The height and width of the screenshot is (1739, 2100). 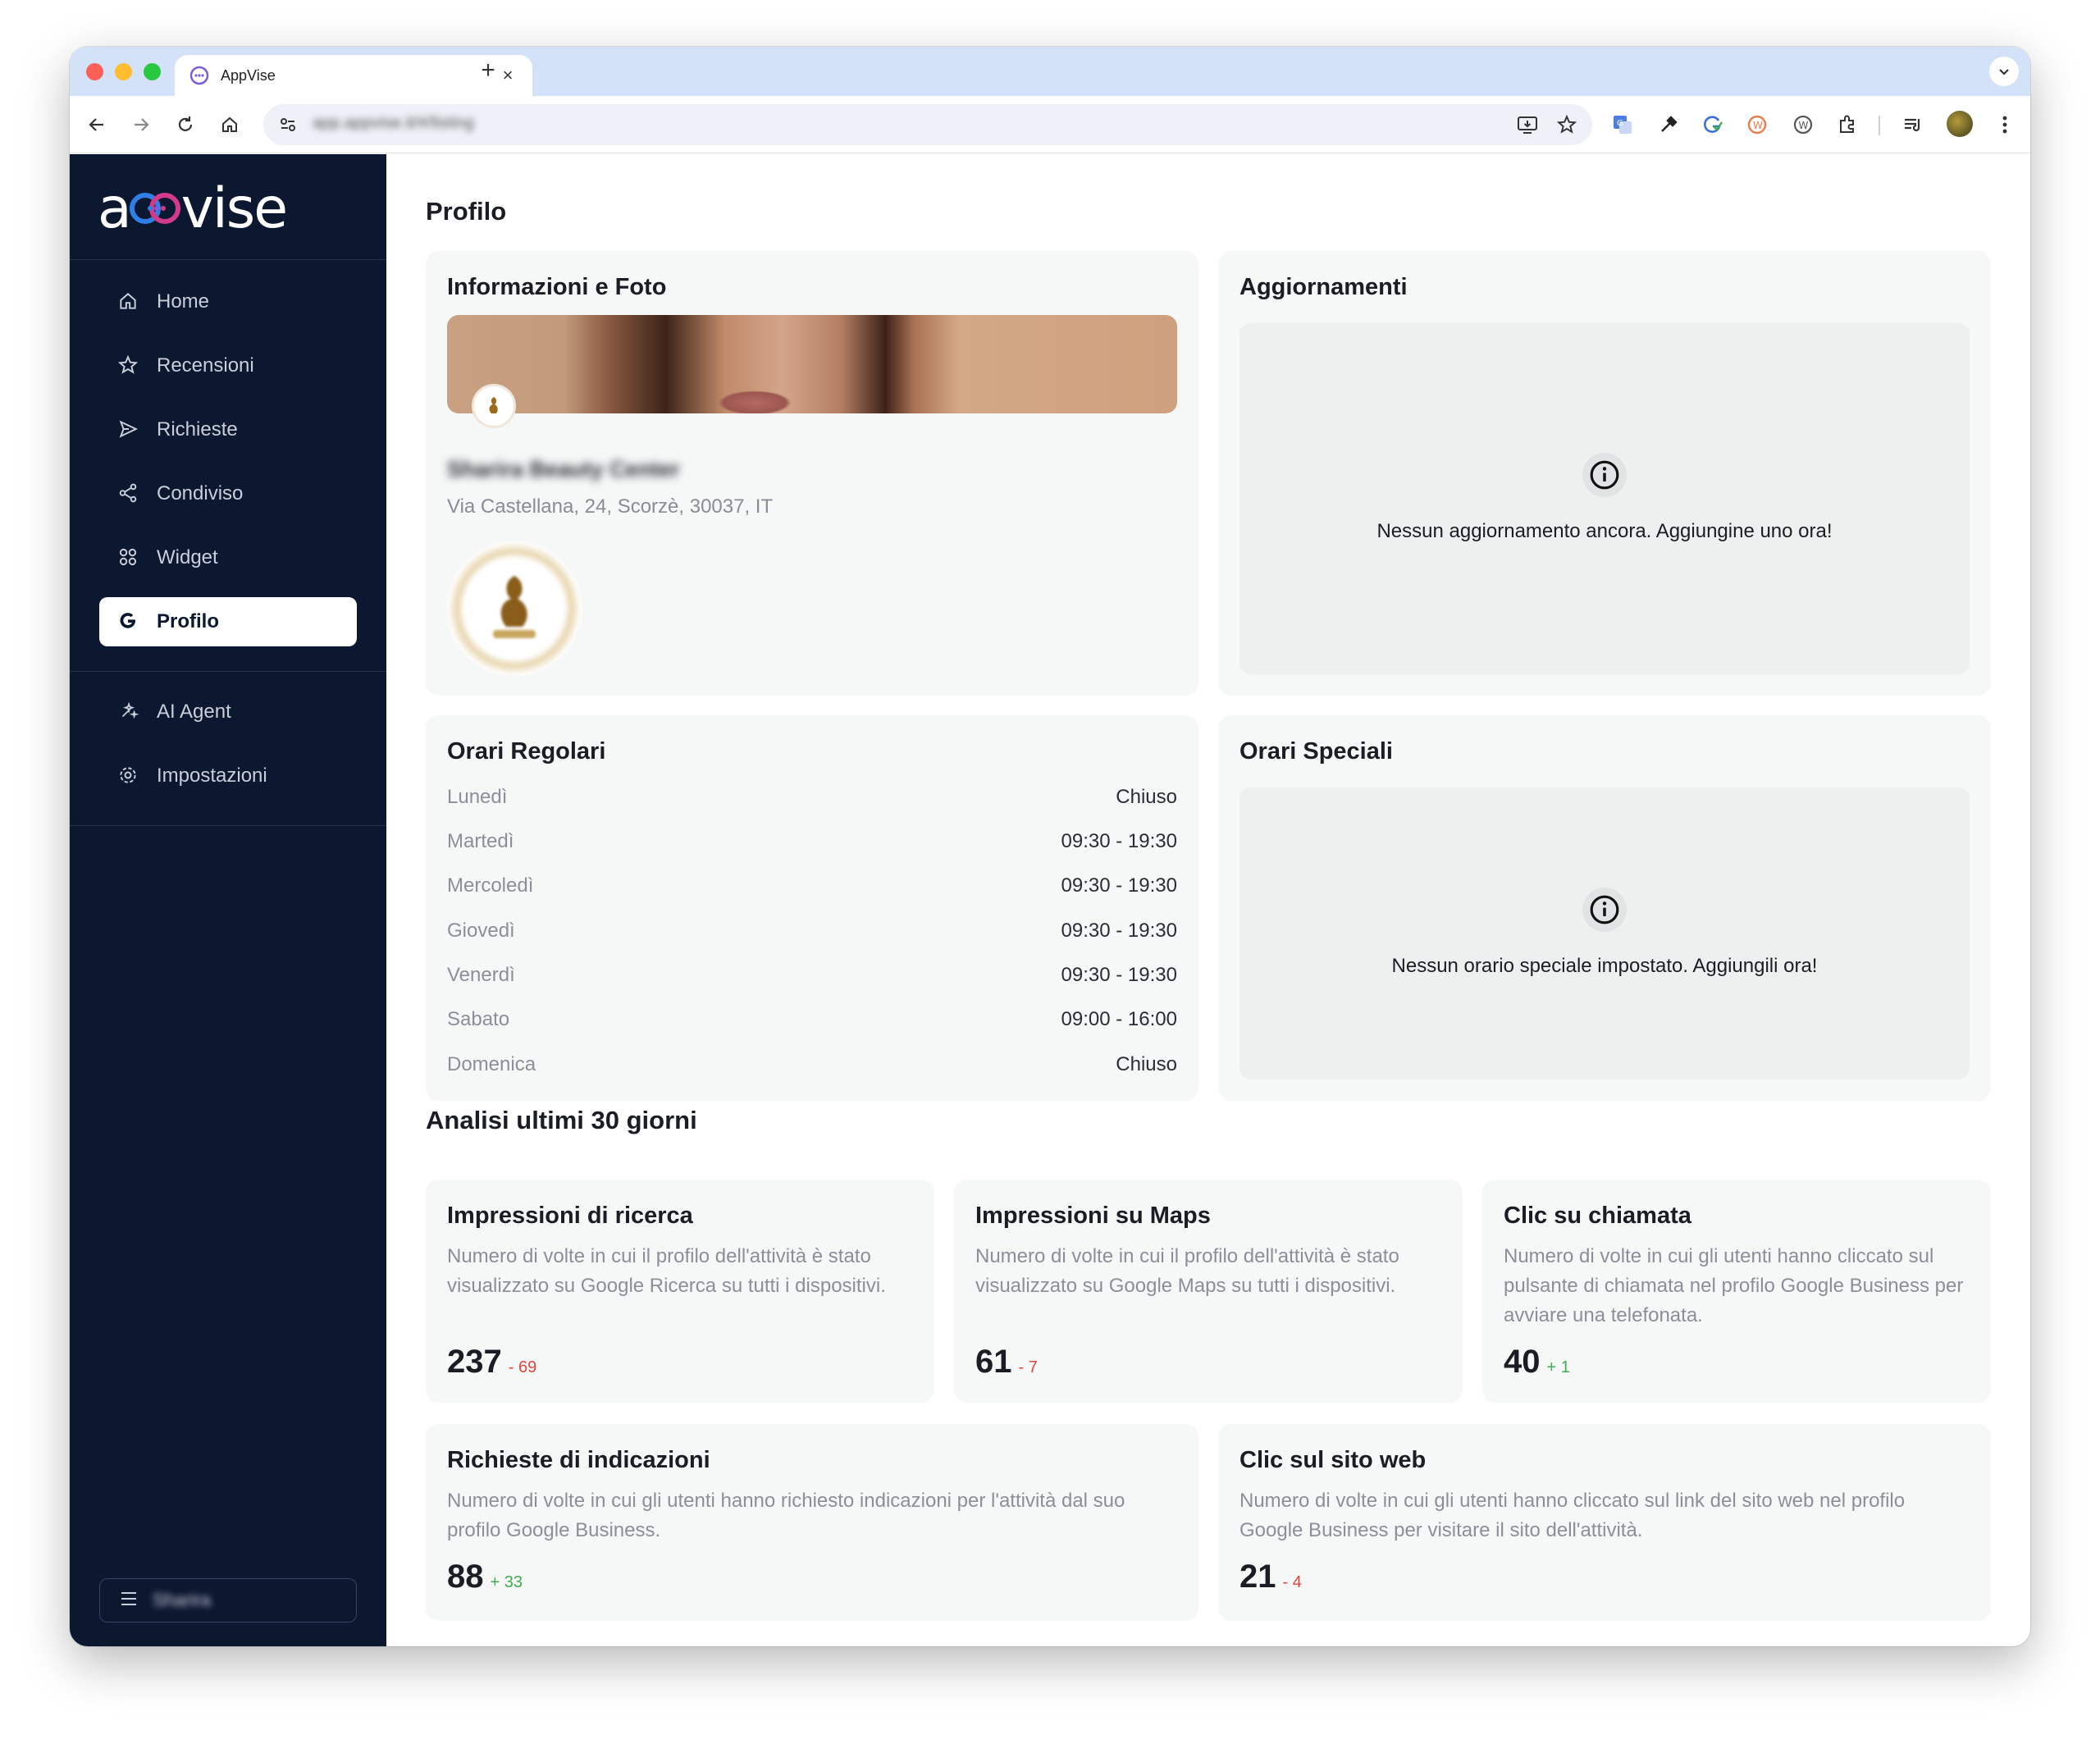 What do you see at coordinates (514, 608) in the screenshot?
I see `business-logo-photo` at bounding box center [514, 608].